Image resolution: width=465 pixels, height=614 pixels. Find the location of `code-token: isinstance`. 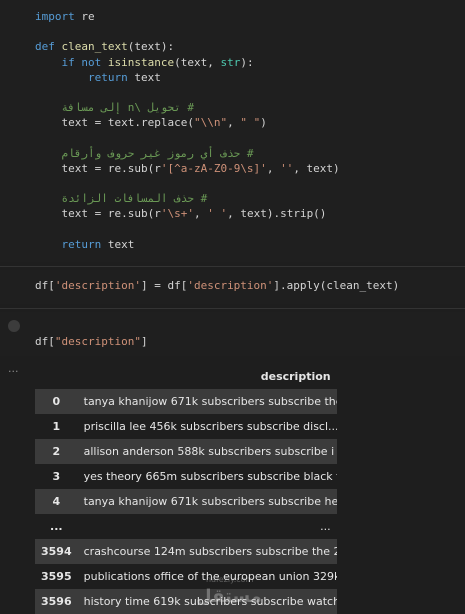

code-token: isinstance is located at coordinates (141, 62).